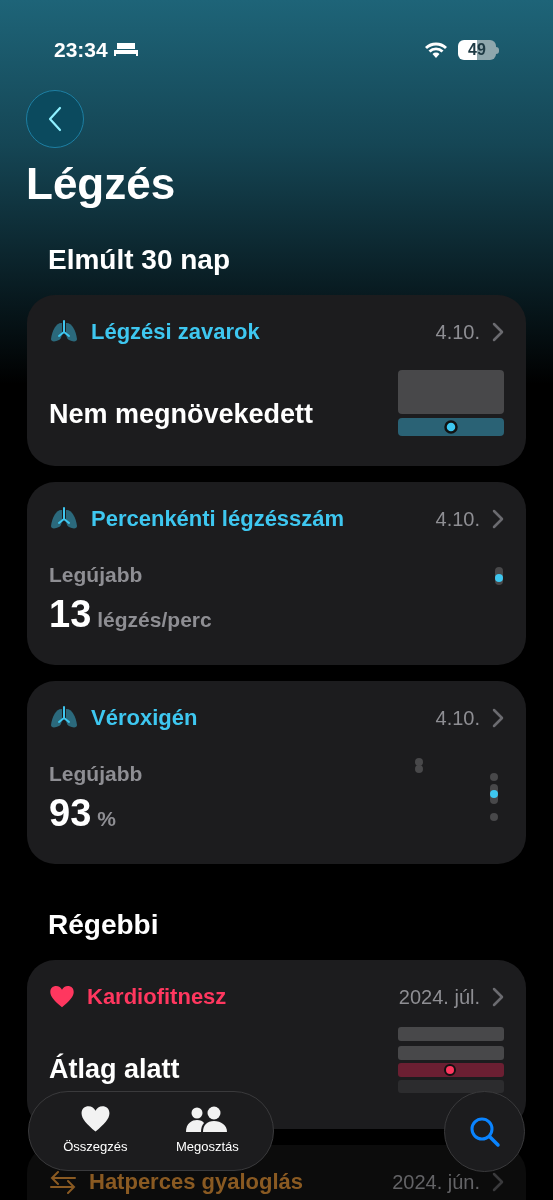  I want to click on section-title: Elmúlt 30 nap, so click(139, 260).